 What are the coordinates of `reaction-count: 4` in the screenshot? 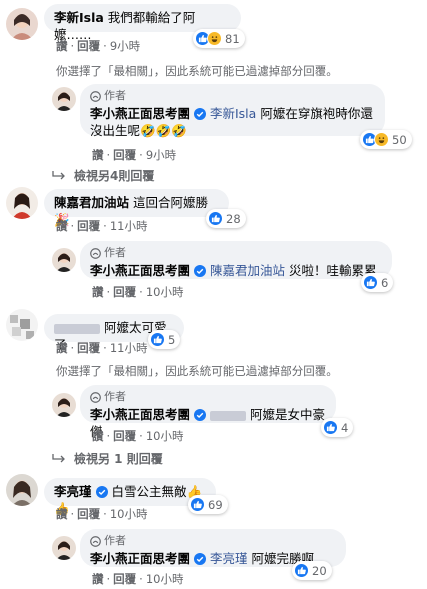 It's located at (345, 427).